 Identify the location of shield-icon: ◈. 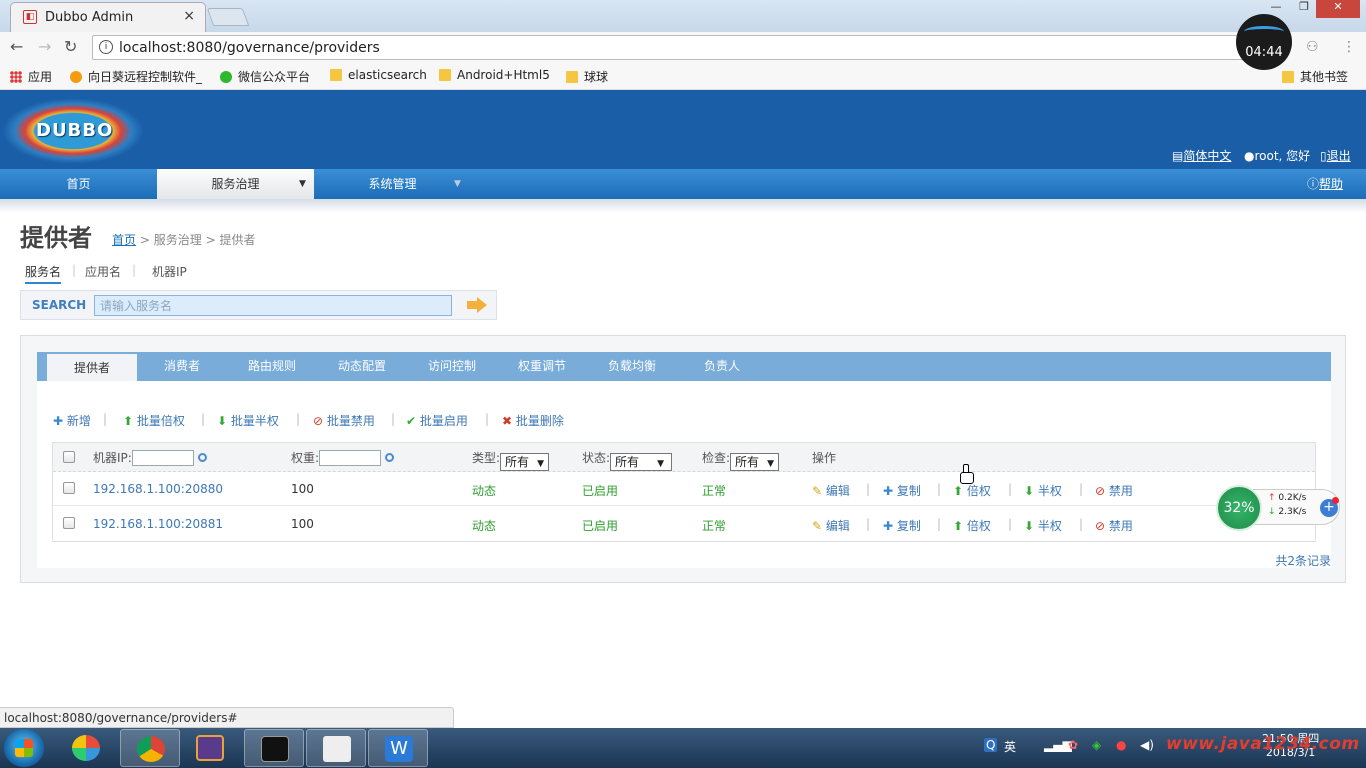
(1096, 745).